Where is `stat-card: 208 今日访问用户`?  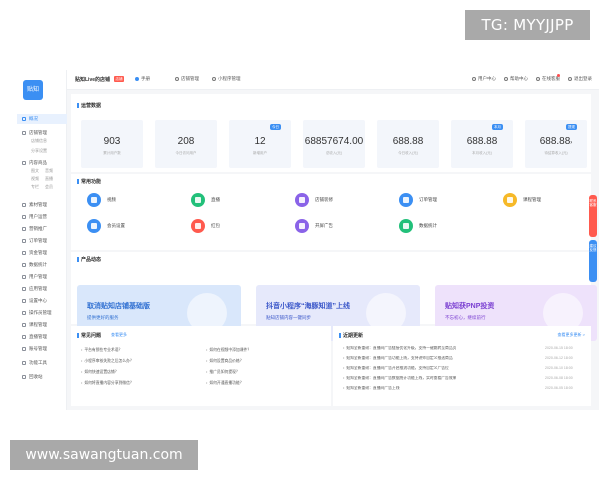
stat-card: 208 今日访问用户 is located at coordinates (186, 144).